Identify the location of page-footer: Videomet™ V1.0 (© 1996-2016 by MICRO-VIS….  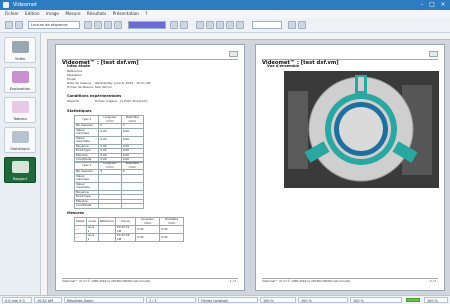
(150, 281).